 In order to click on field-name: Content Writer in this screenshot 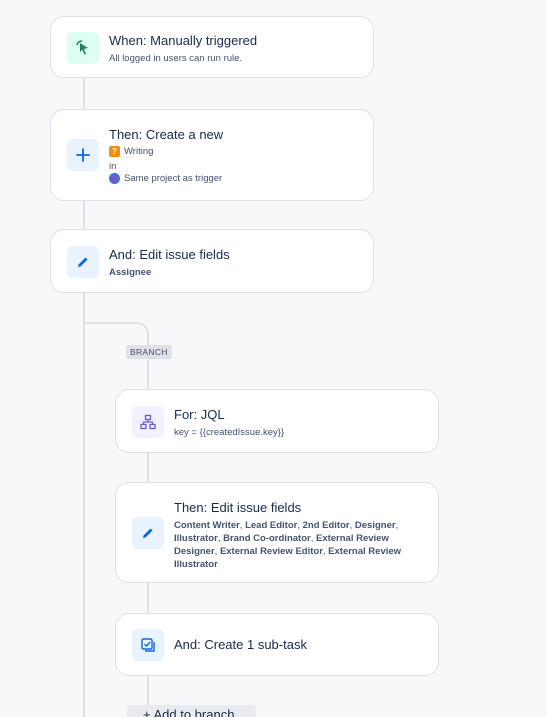, I will do `click(207, 525)`.